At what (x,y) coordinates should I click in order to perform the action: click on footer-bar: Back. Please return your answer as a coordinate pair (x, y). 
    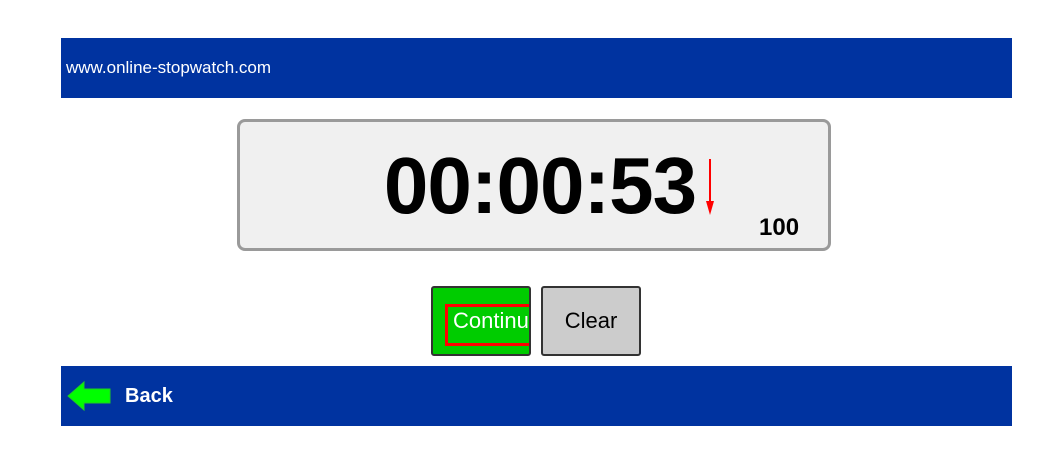
    Looking at the image, I should click on (536, 396).